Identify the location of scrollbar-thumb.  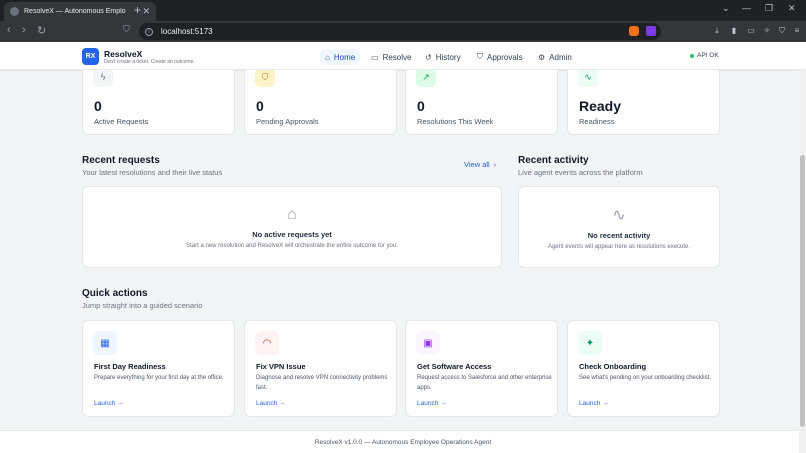
(802, 291).